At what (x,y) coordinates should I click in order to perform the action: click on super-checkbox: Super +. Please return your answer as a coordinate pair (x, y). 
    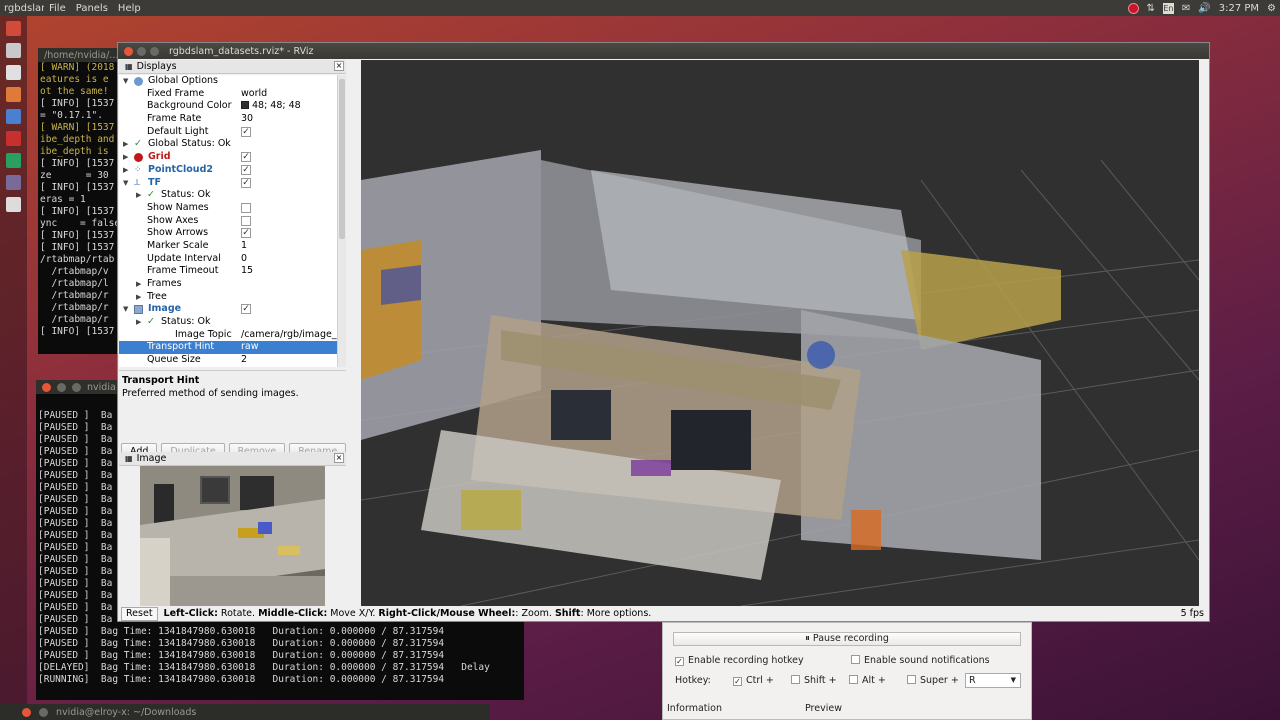
    Looking at the image, I should click on (933, 680).